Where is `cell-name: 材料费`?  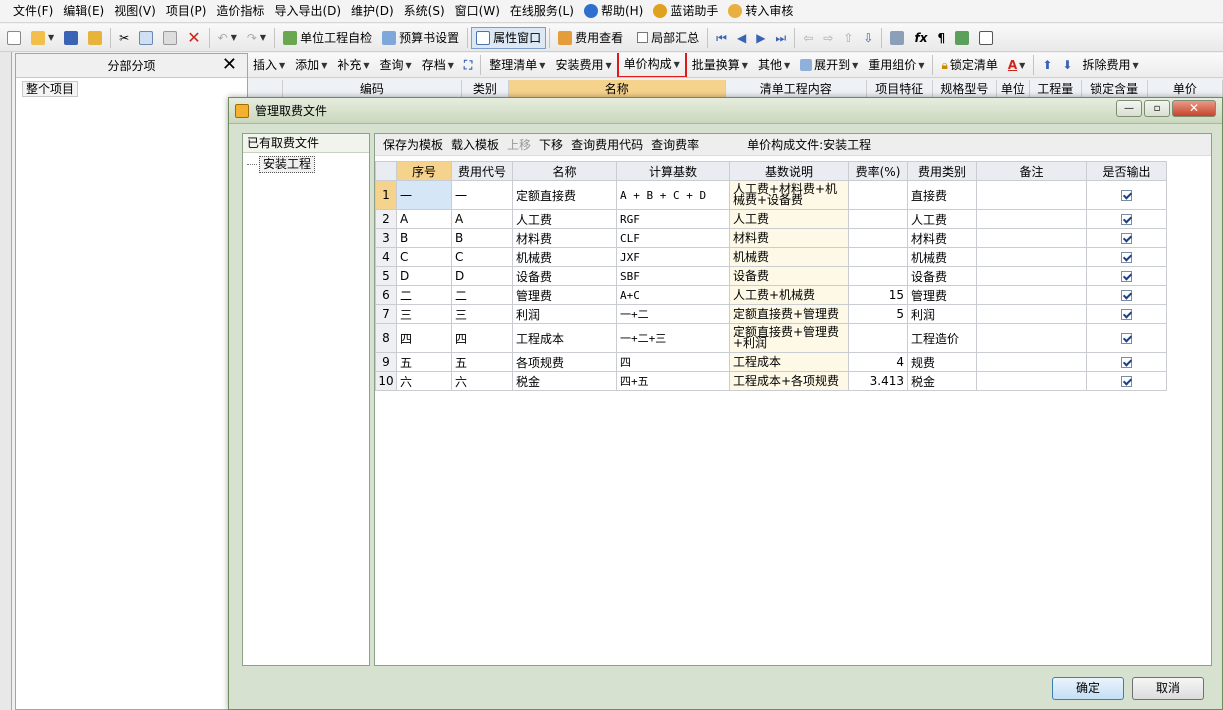
cell-name: 材料费 is located at coordinates (564, 238).